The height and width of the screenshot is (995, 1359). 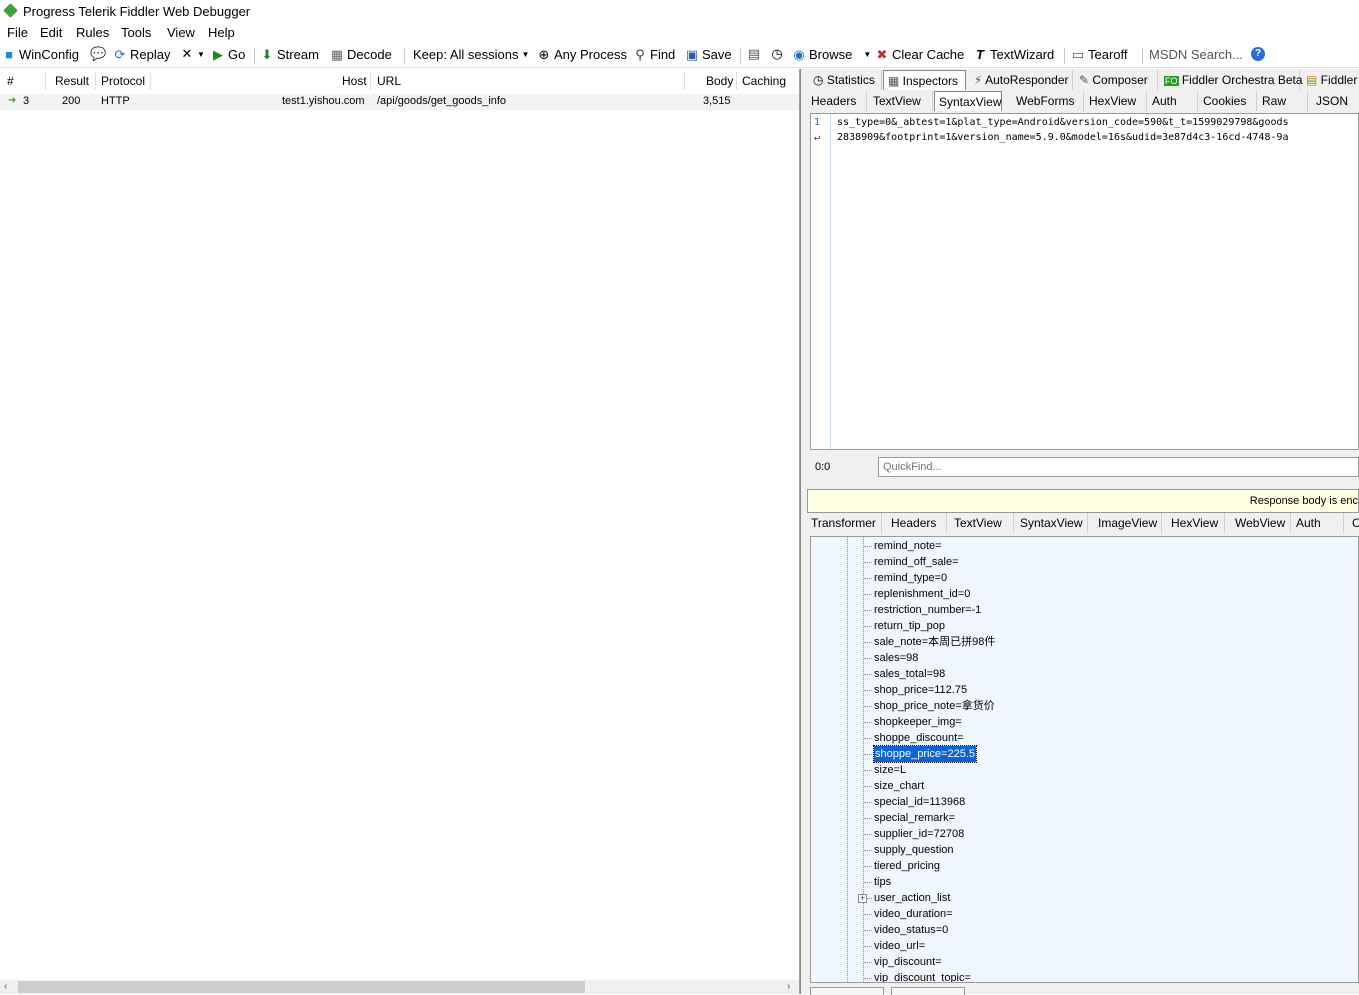 I want to click on tree-node: shopkeeper_img=, so click(x=918, y=722).